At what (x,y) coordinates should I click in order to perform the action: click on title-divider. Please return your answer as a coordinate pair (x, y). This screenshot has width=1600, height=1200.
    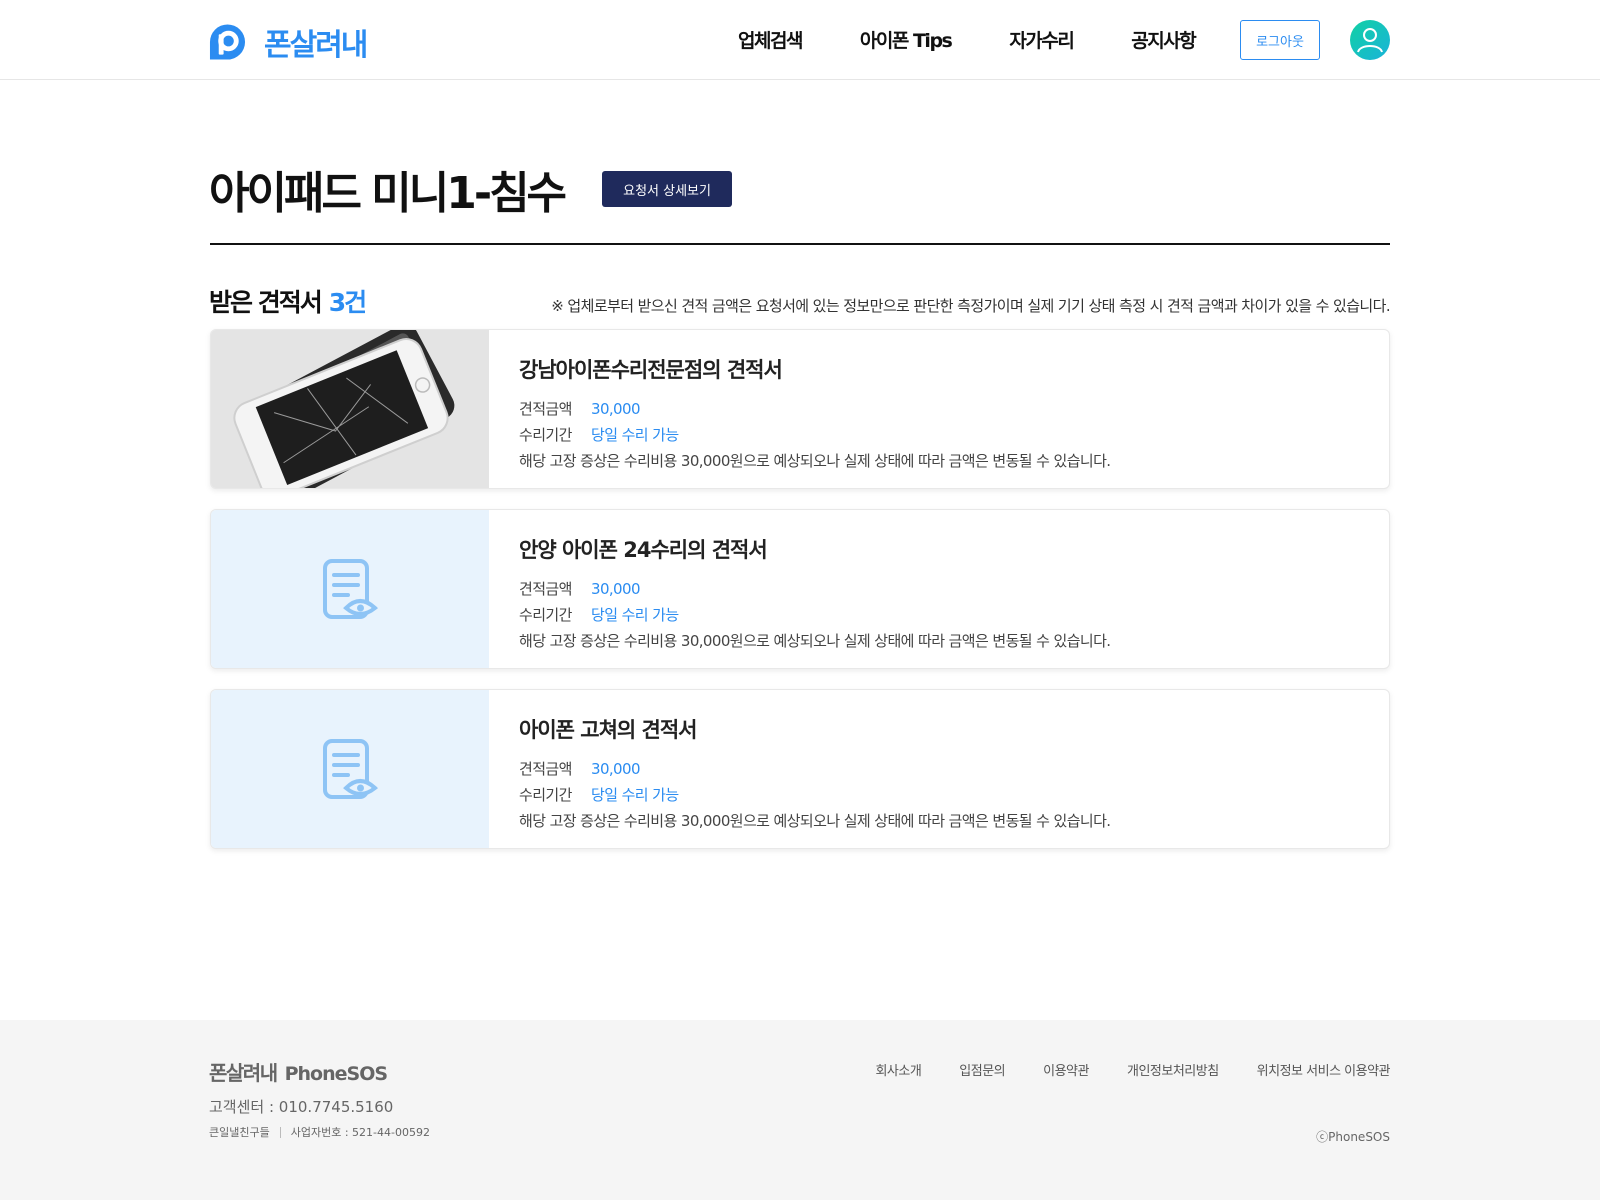
    Looking at the image, I should click on (800, 244).